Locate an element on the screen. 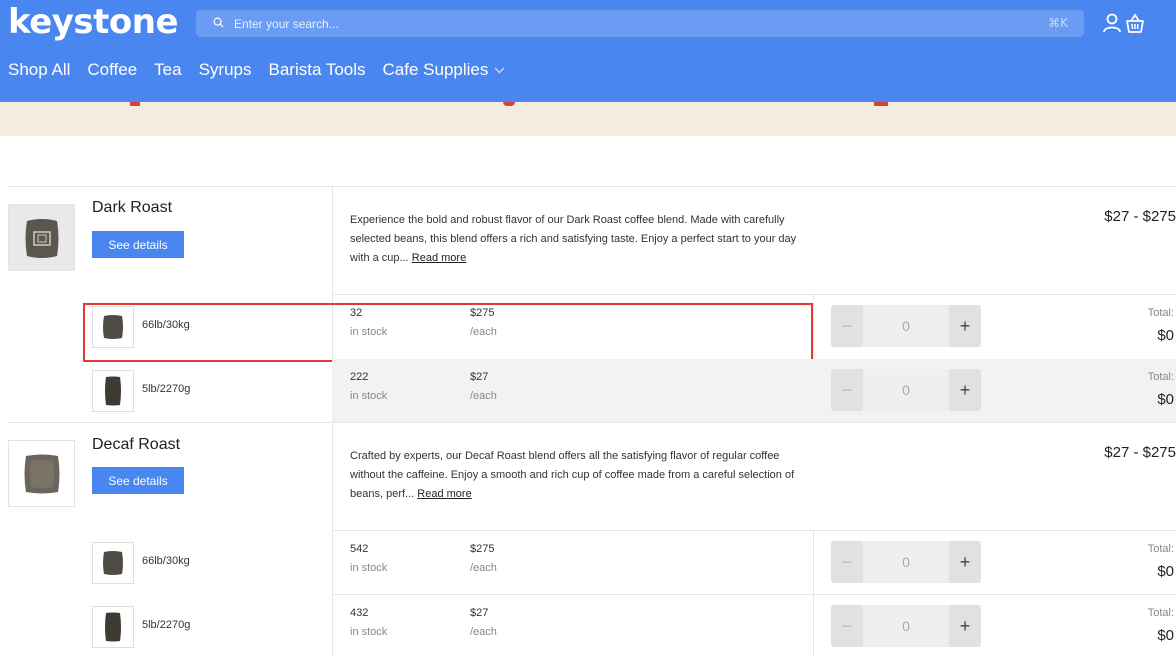 This screenshot has width=1176, height=657. search-bar: ⌘K is located at coordinates (640, 23).